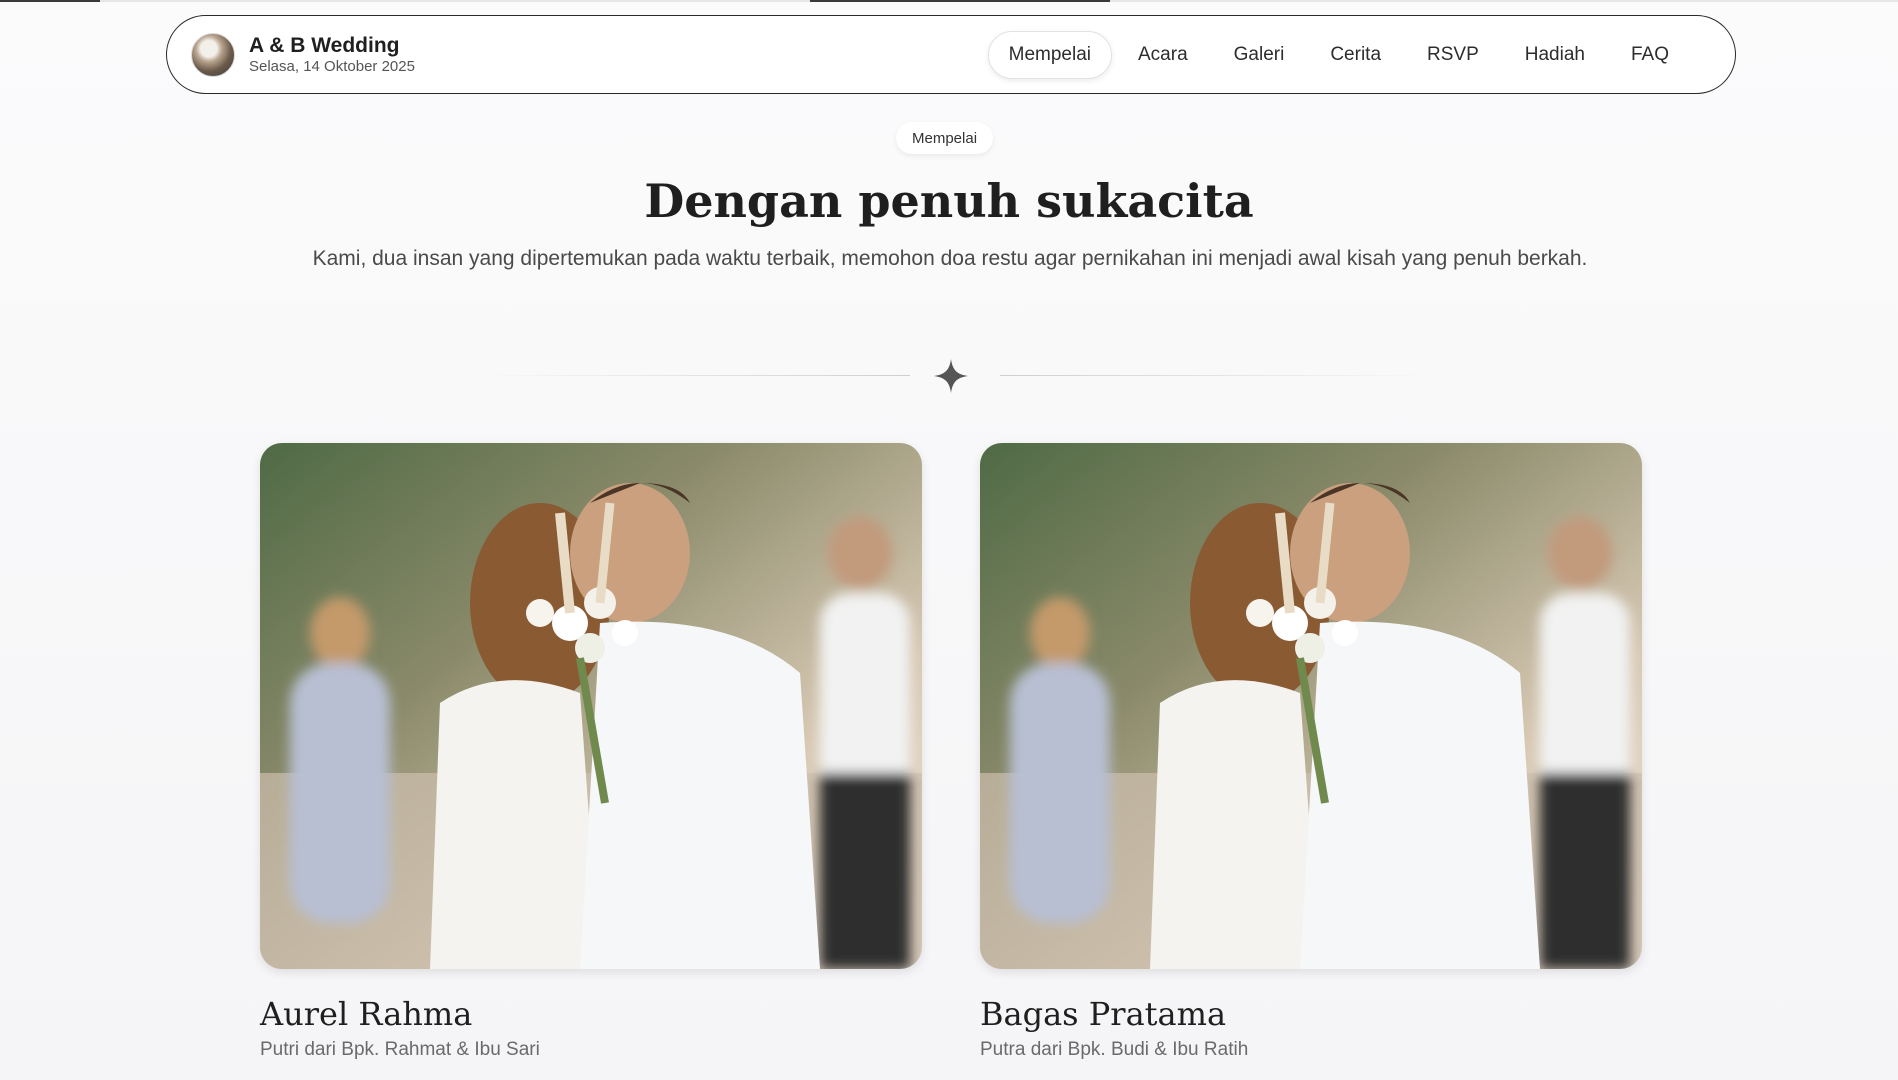 This screenshot has height=1080, width=1898. Describe the element at coordinates (1650, 55) in the screenshot. I see `nav-item-faq: FAQ` at that location.